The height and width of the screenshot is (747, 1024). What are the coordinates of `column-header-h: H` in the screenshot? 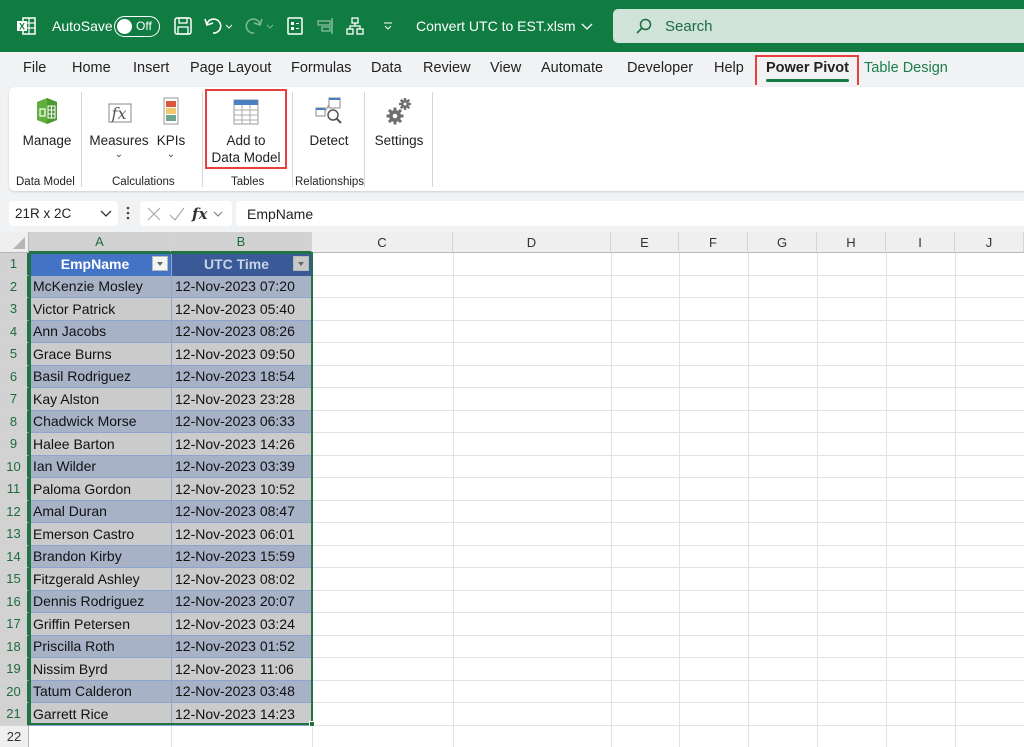 It's located at (851, 242).